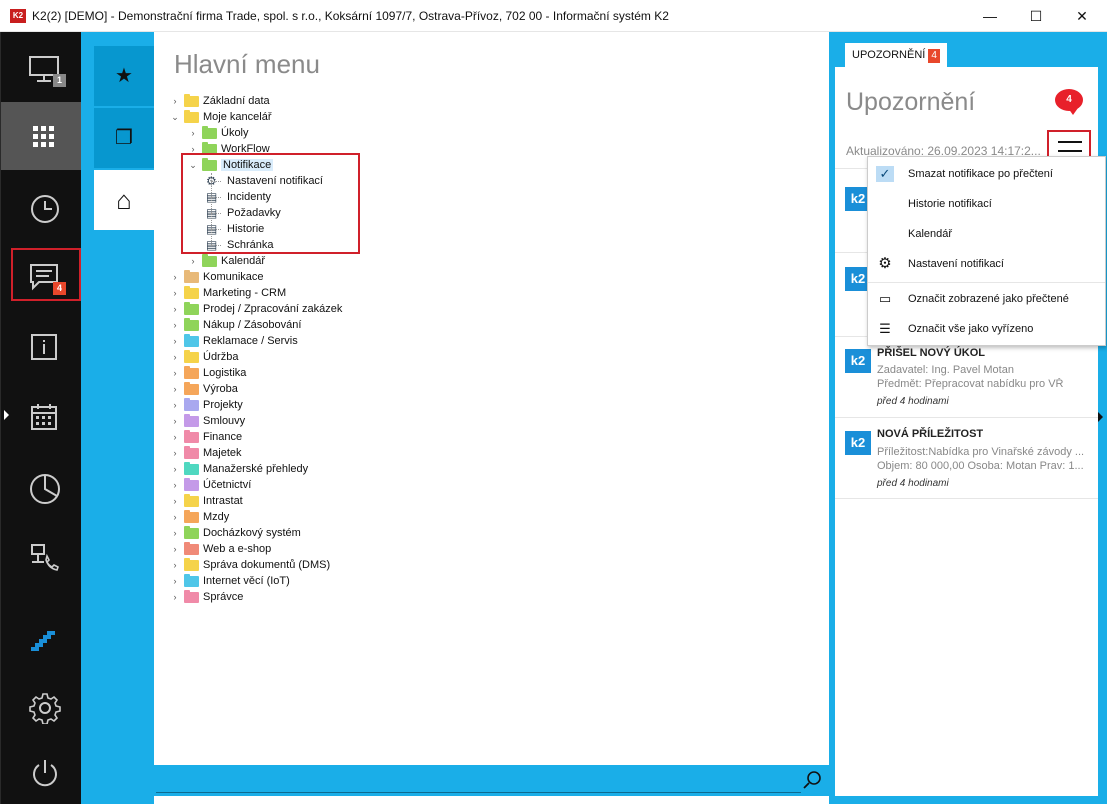 The image size is (1107, 804). Describe the element at coordinates (41, 68) in the screenshot. I see `desktop-button: 1` at that location.